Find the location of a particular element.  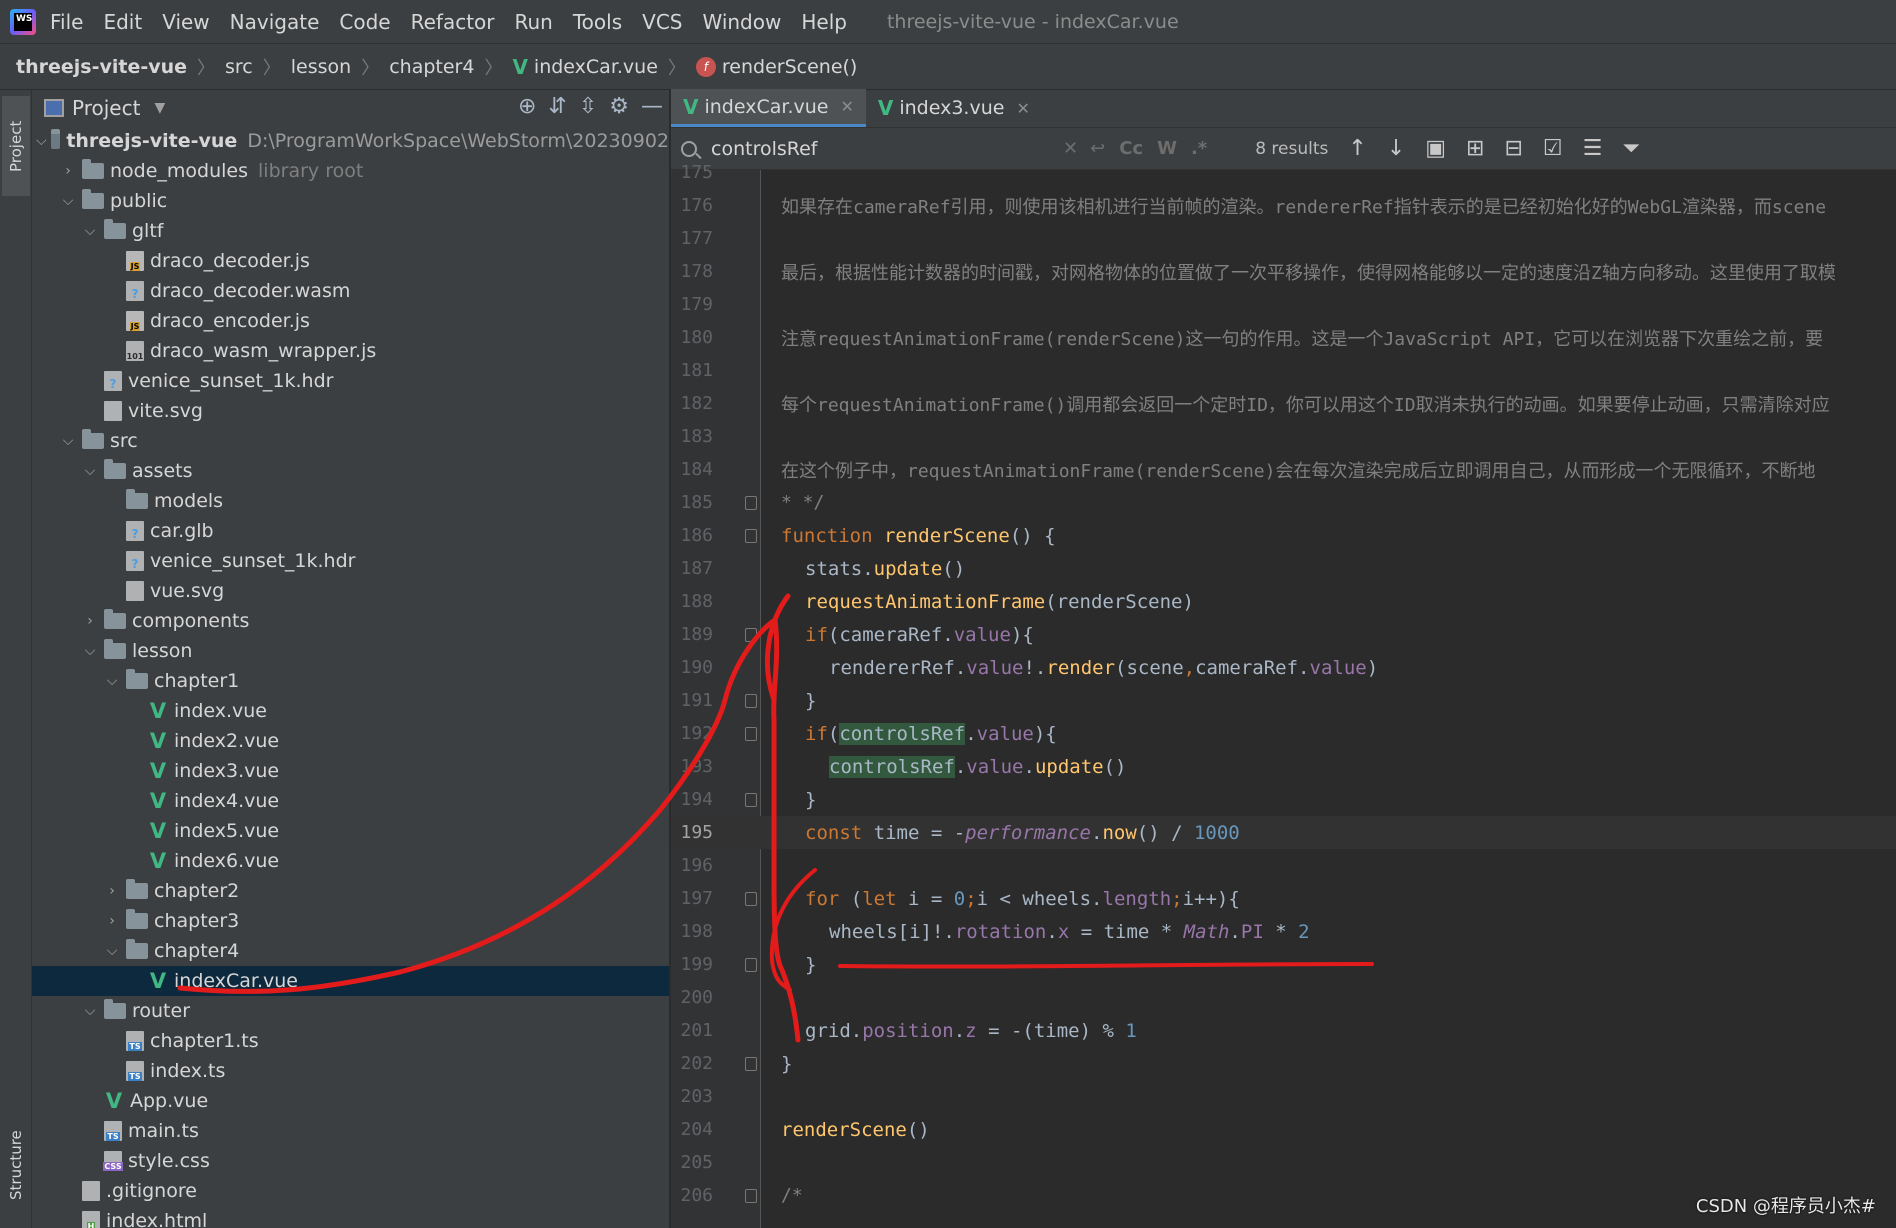

hide-panel-icon: — is located at coordinates (652, 106).